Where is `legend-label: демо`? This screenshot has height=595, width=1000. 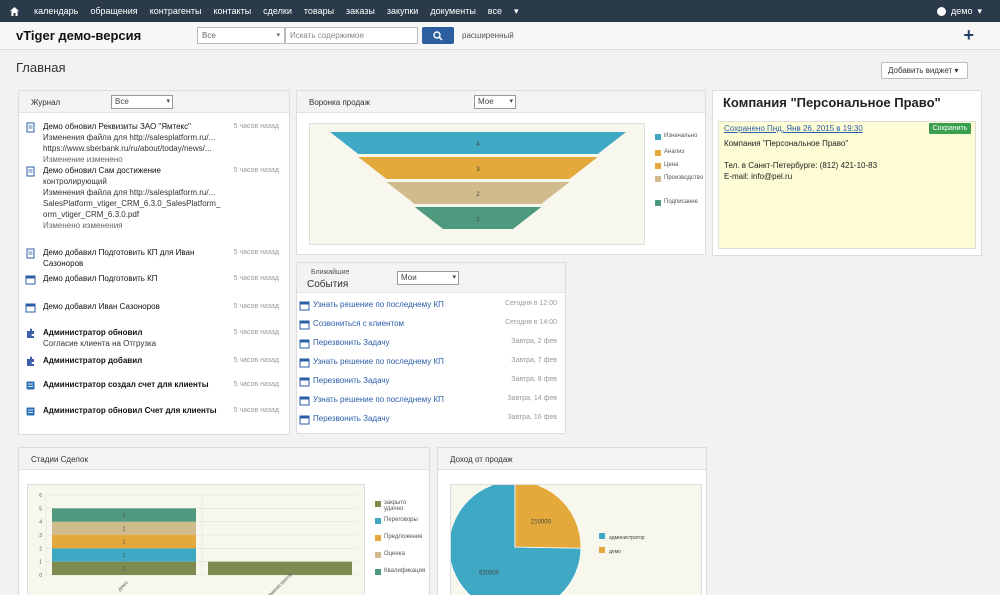 legend-label: демо is located at coordinates (615, 552).